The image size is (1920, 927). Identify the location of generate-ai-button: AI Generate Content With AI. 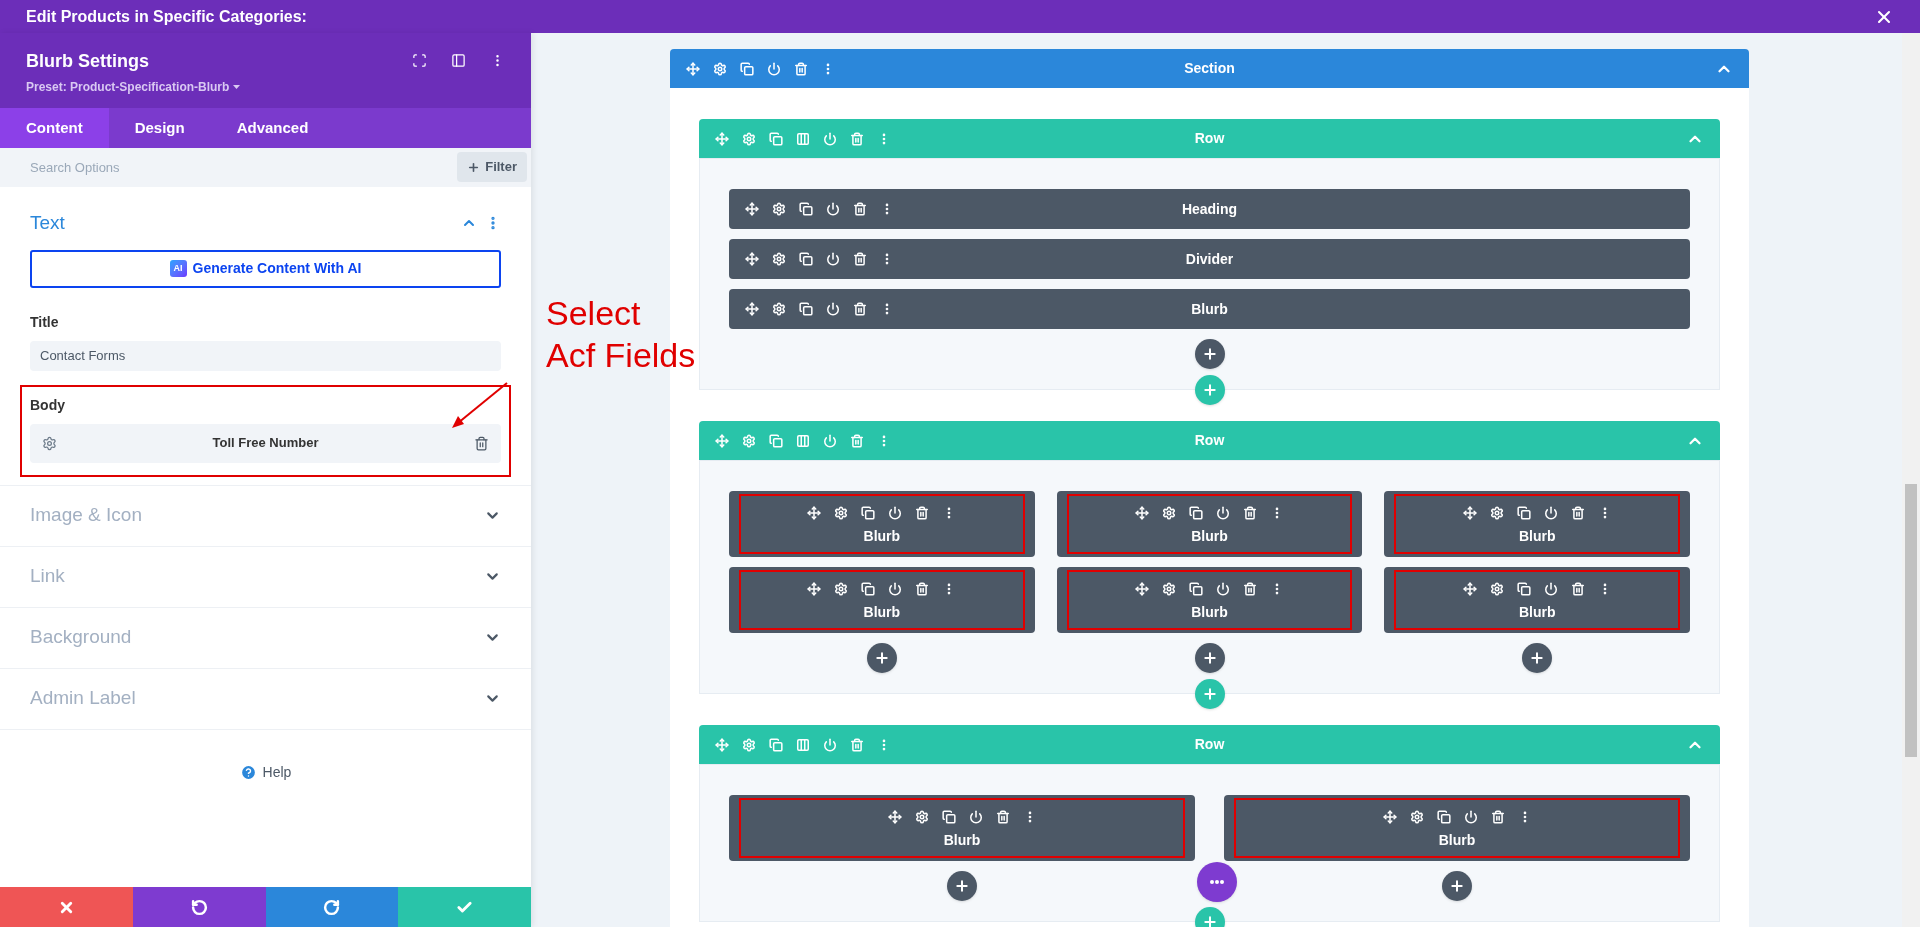
(265, 268).